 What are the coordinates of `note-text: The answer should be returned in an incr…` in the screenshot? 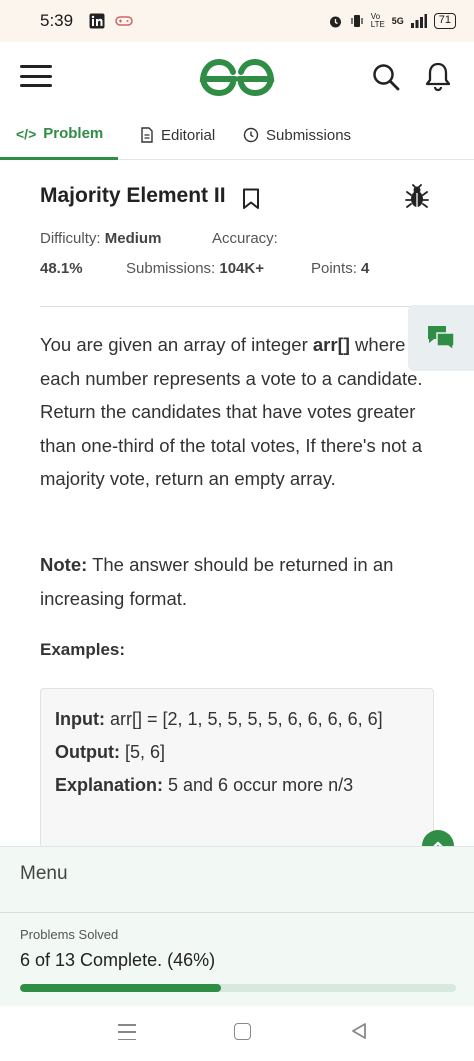 It's located at (217, 581).